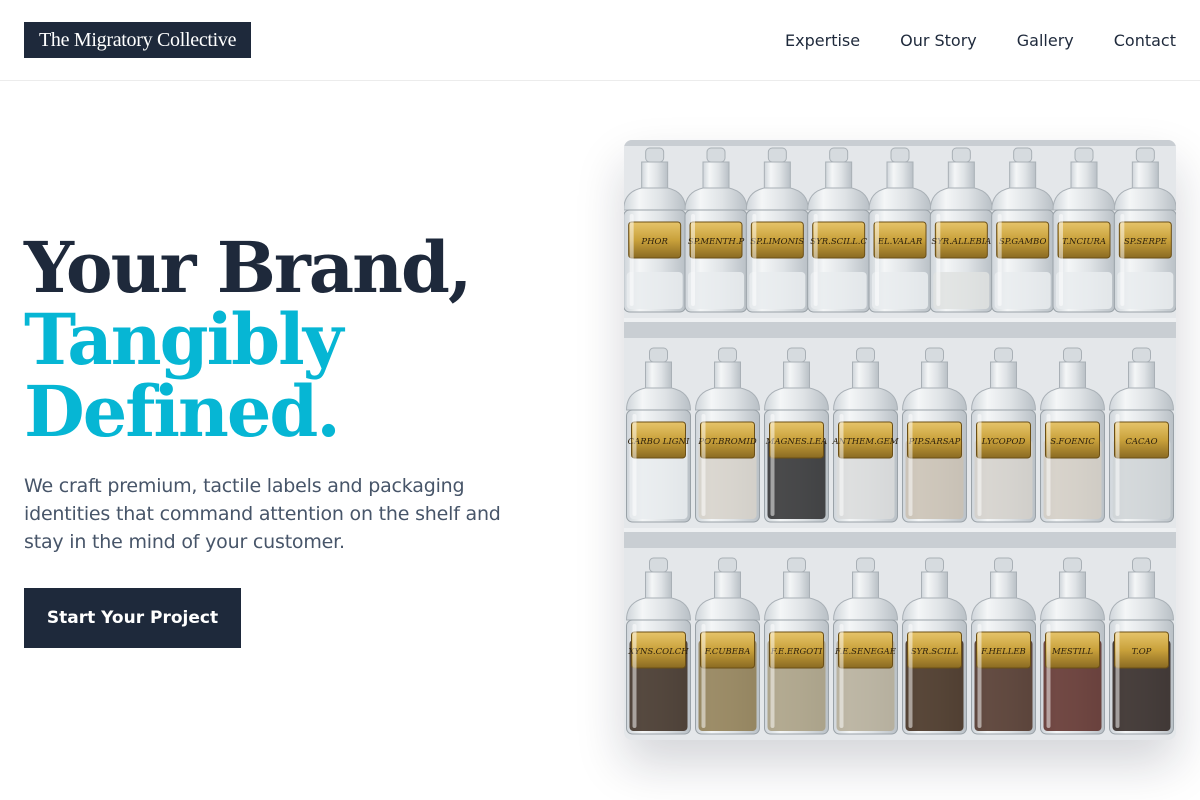 The width and height of the screenshot is (1200, 800). What do you see at coordinates (248, 267) in the screenshot?
I see `hero-title-line-1: Your Brand,` at bounding box center [248, 267].